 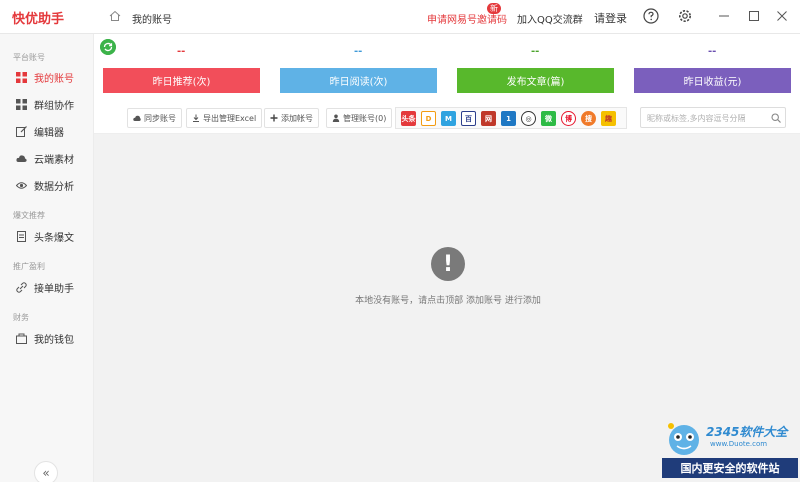 I want to click on plus-icon, so click(x=274, y=118).